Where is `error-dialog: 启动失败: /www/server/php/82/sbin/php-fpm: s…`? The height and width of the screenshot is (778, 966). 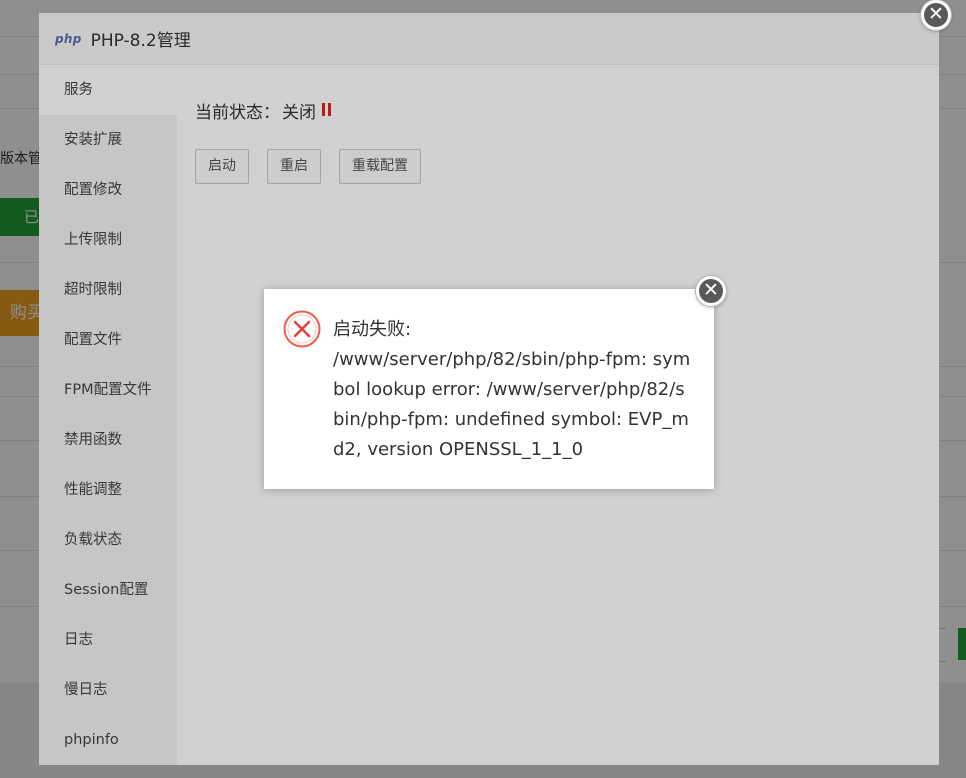 error-dialog: 启动失败: /www/server/php/82/sbin/php-fpm: s… is located at coordinates (489, 389).